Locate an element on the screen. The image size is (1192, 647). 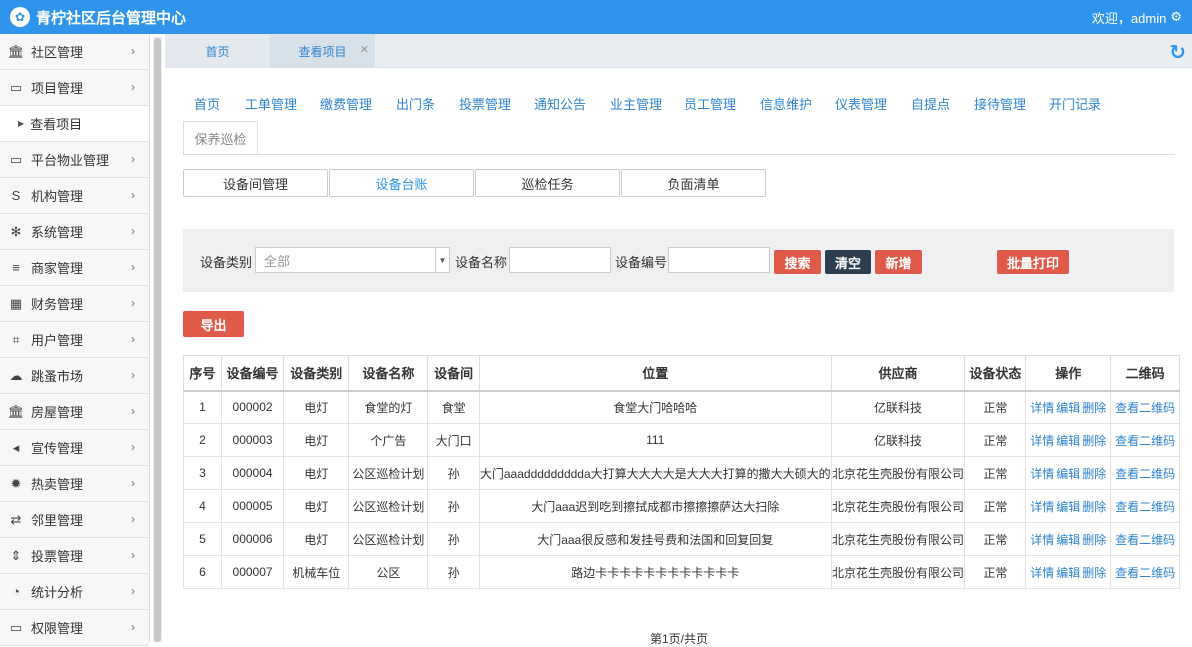
sidebar-item-label: 商家管理 is located at coordinates (57, 268).